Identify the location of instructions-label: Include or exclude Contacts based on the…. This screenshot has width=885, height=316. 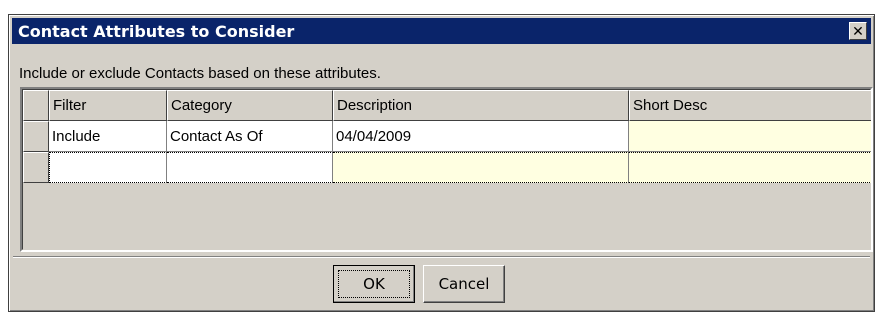
(200, 73).